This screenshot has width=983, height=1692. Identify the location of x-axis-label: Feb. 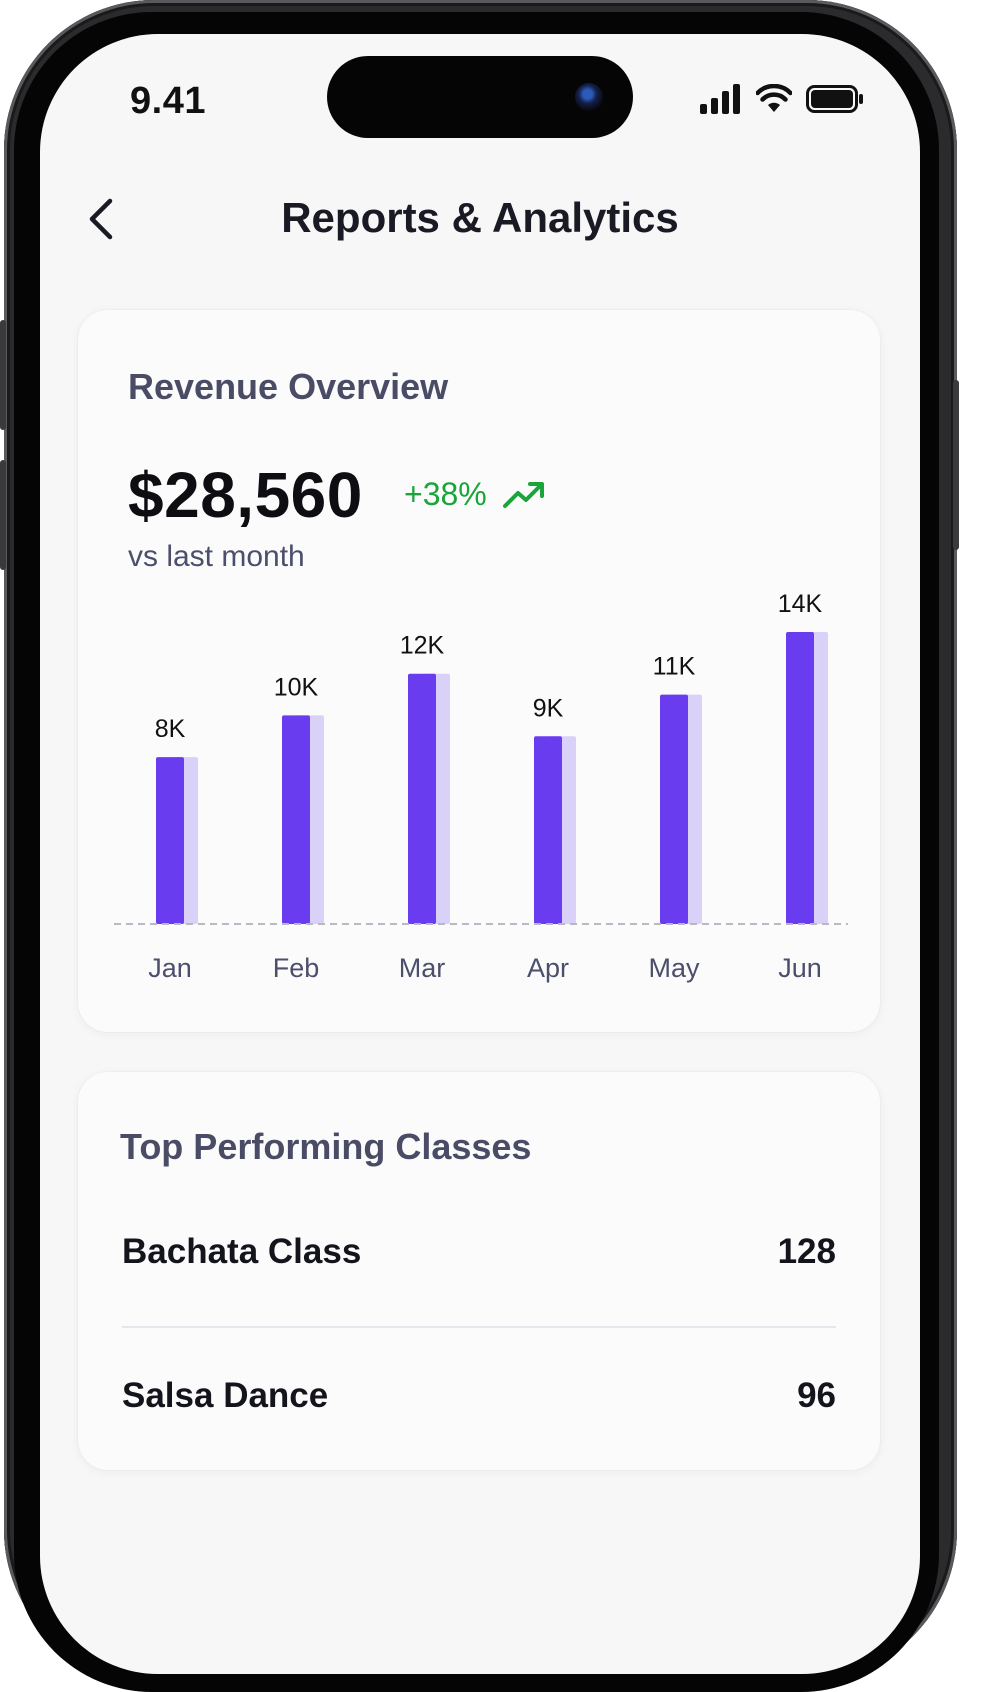
(296, 968).